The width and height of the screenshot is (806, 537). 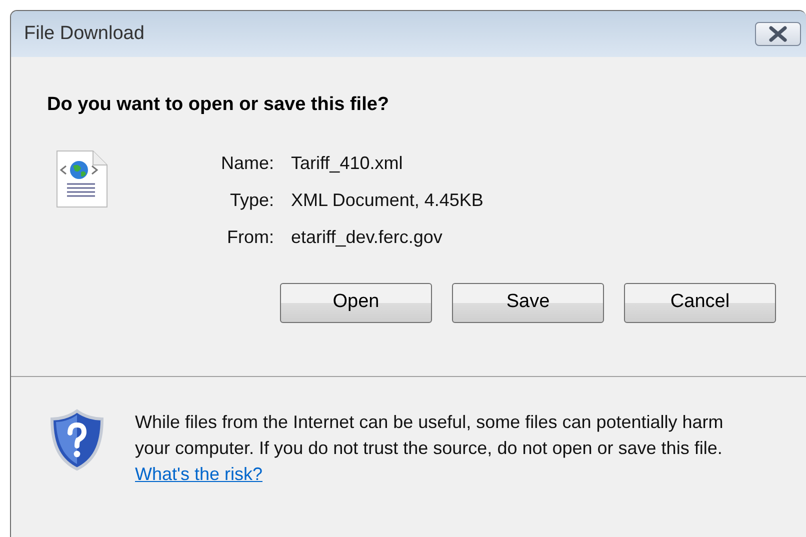 I want to click on dialog-heading: Do you want to open or save this file?, so click(x=218, y=105).